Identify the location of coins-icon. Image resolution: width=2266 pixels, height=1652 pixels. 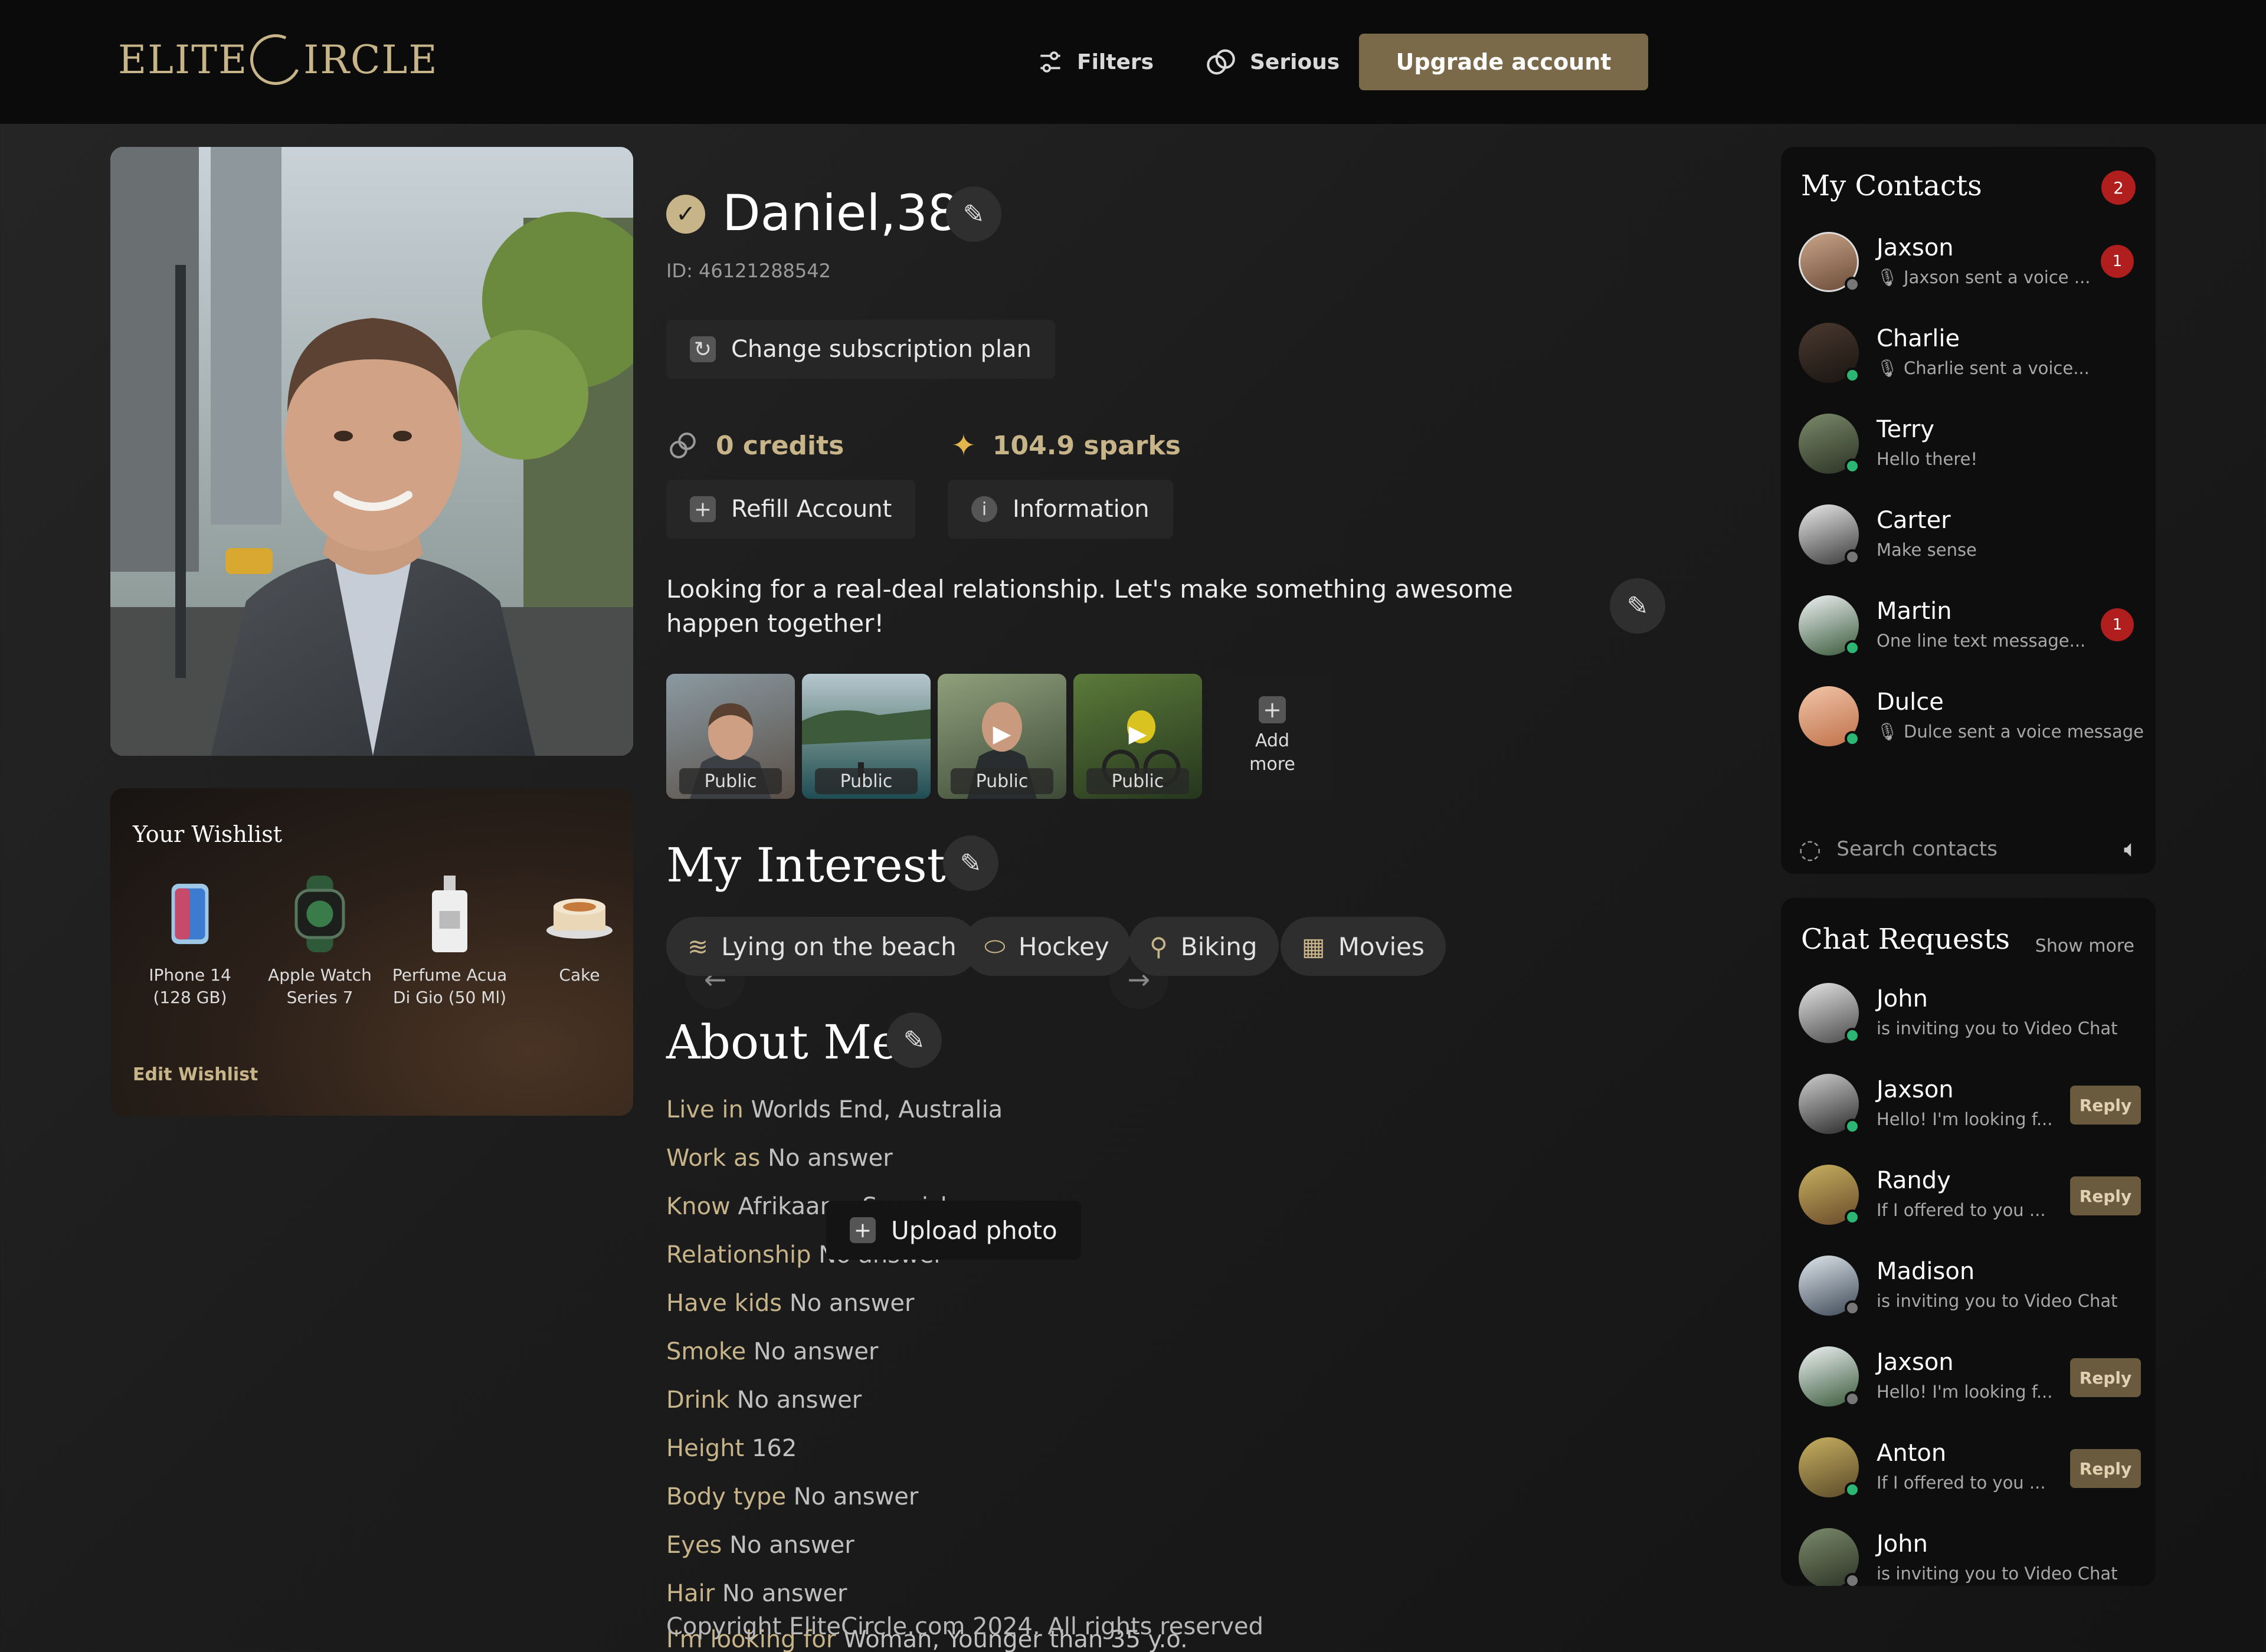
(683, 445).